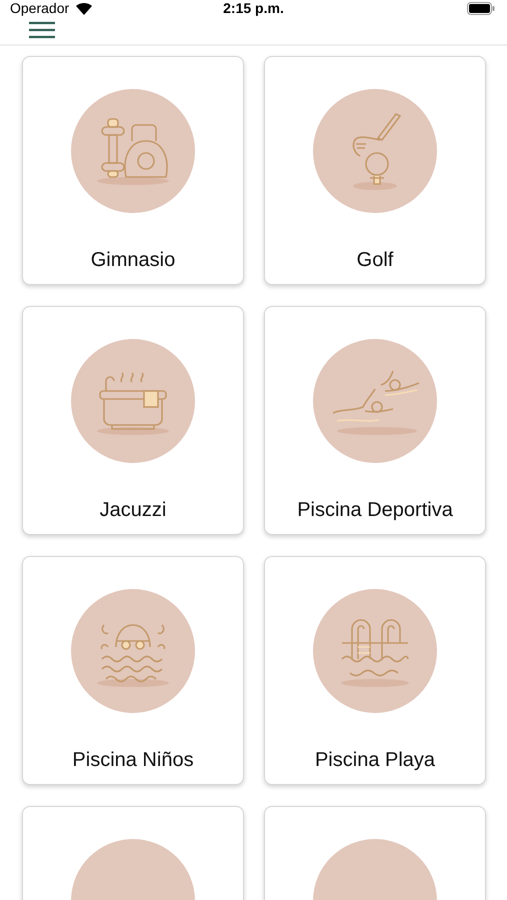 The image size is (507, 900). Describe the element at coordinates (133, 420) in the screenshot. I see `facility-card: Jacuzzi` at that location.